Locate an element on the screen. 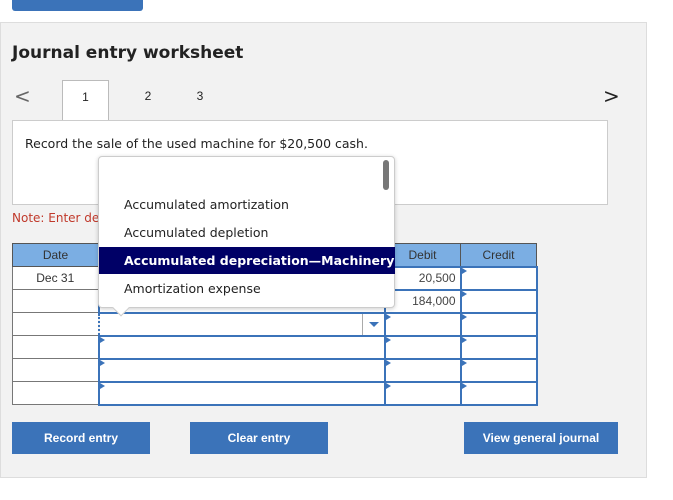 This screenshot has width=673, height=500. dropdown-option: Accumulated amortization is located at coordinates (247, 204).